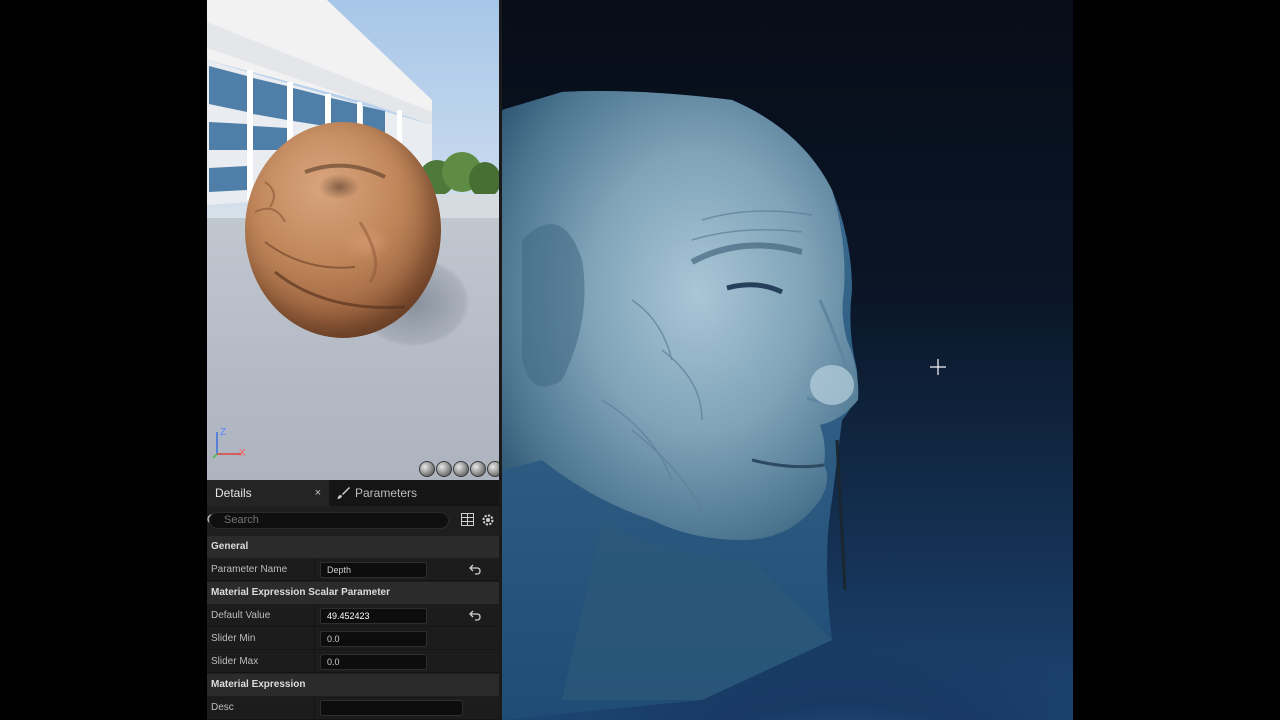  What do you see at coordinates (223, 432) in the screenshot?
I see `axis-z-label: Z` at bounding box center [223, 432].